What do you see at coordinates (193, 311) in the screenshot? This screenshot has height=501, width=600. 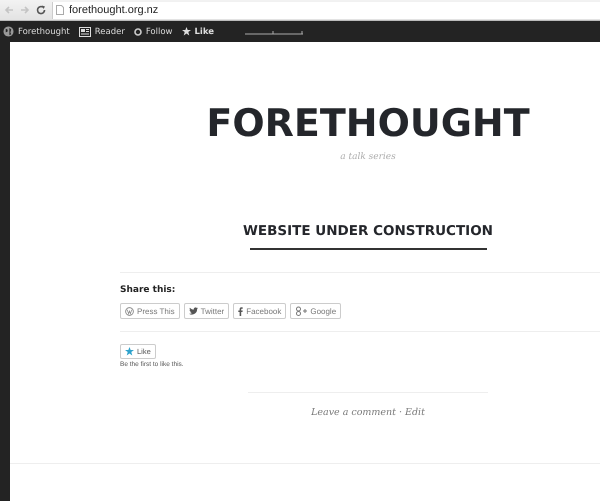 I see `bird-icon` at bounding box center [193, 311].